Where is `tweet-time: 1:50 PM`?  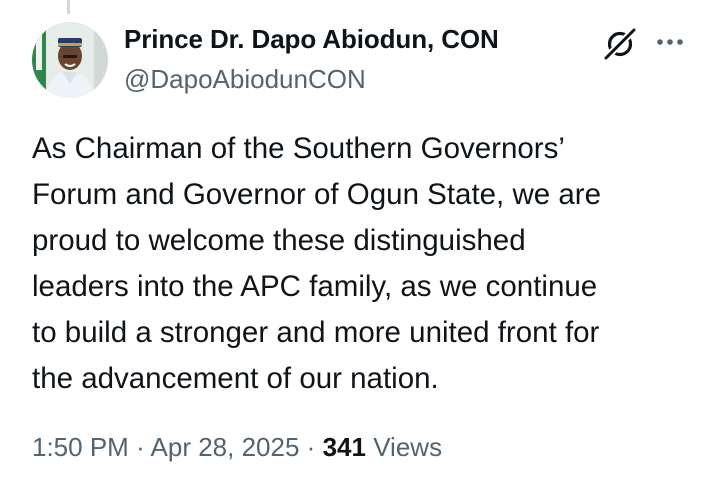
tweet-time: 1:50 PM is located at coordinates (80, 447).